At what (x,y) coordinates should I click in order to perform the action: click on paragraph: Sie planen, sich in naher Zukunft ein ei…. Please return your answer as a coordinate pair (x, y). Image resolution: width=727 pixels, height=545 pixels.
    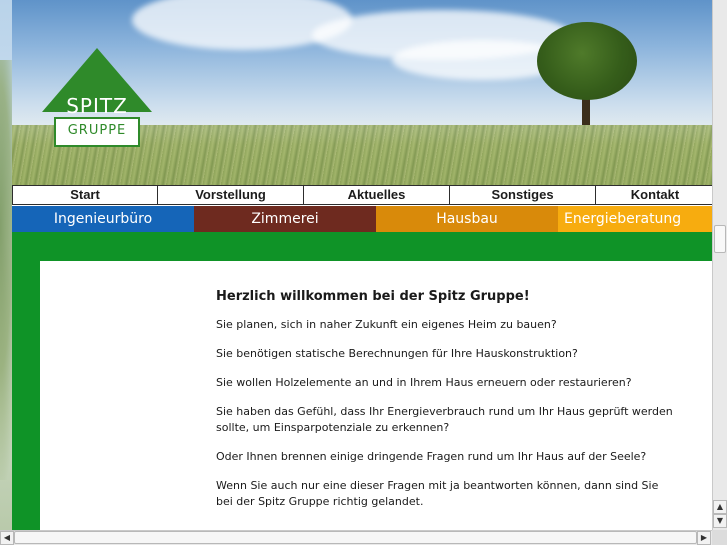
    Looking at the image, I should click on (386, 324).